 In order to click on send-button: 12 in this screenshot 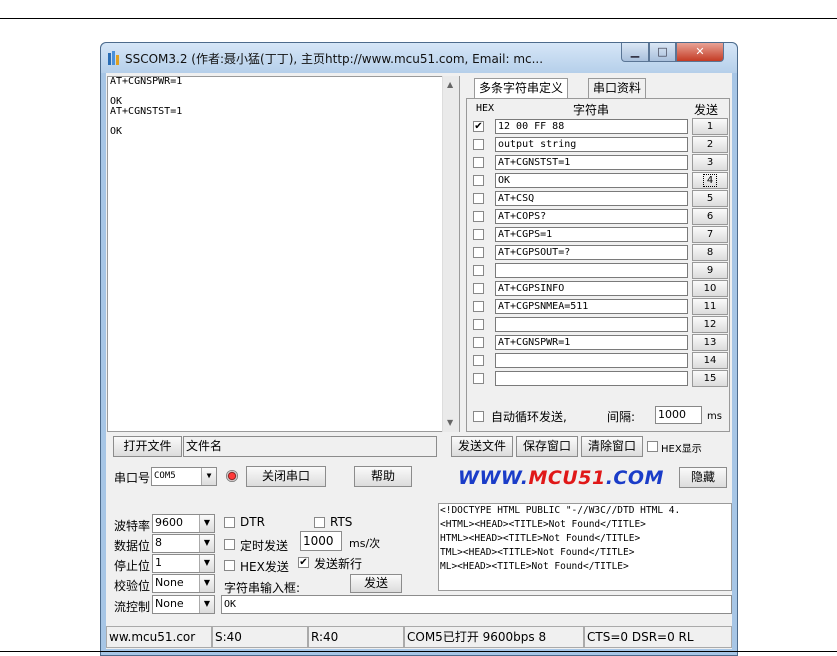, I will do `click(710, 324)`.